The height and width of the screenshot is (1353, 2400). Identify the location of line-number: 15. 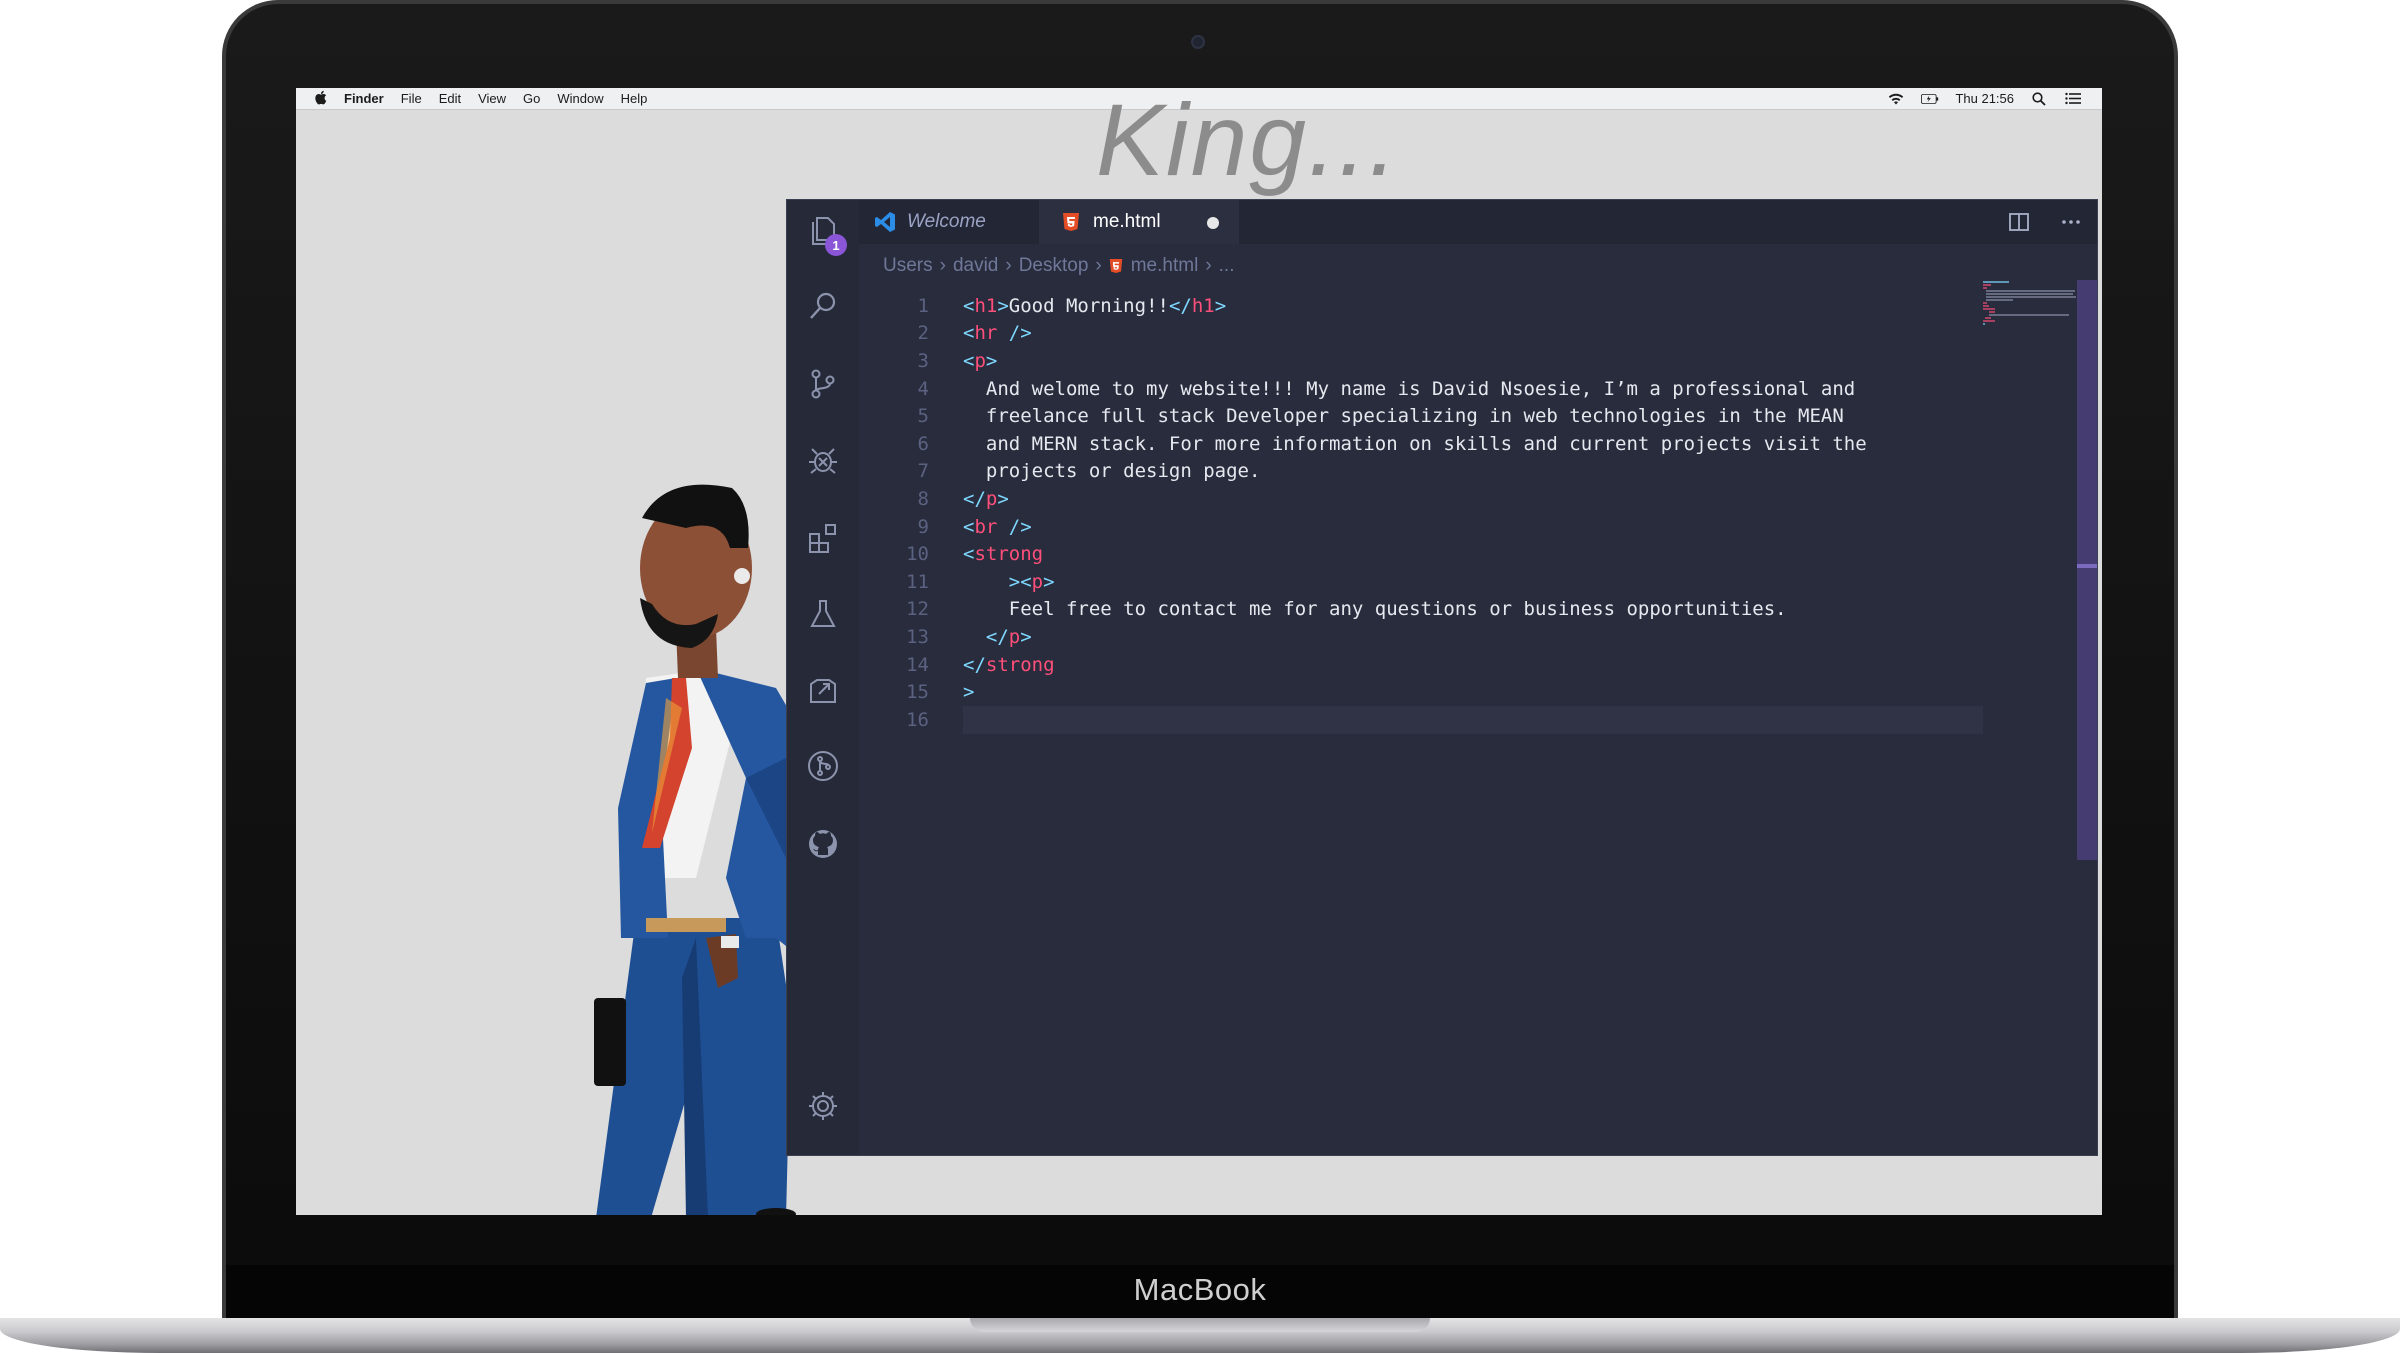
(917, 692).